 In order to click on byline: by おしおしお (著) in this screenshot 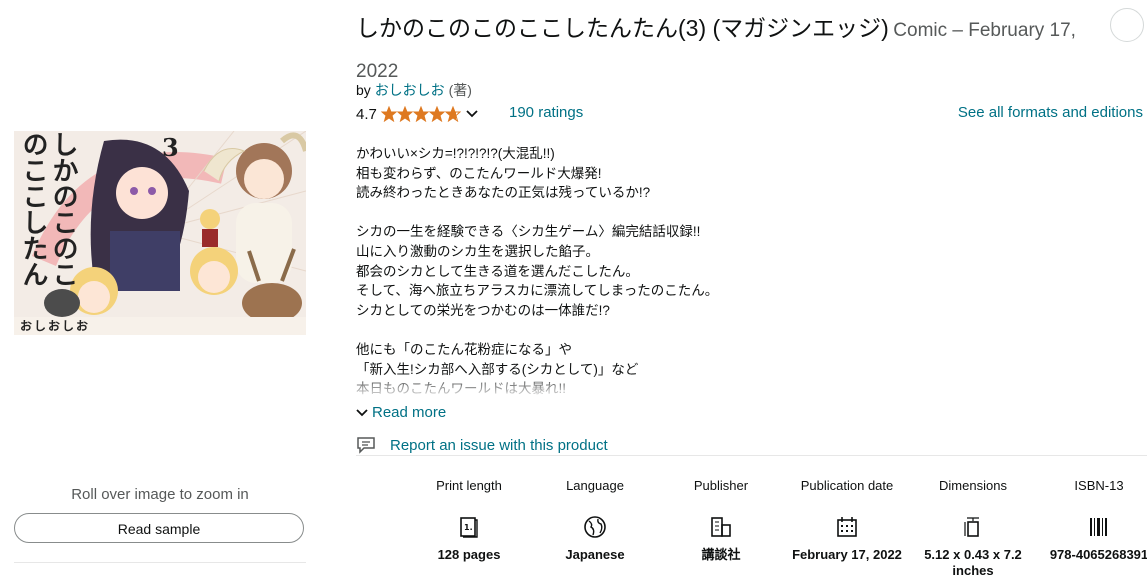, I will do `click(414, 90)`.